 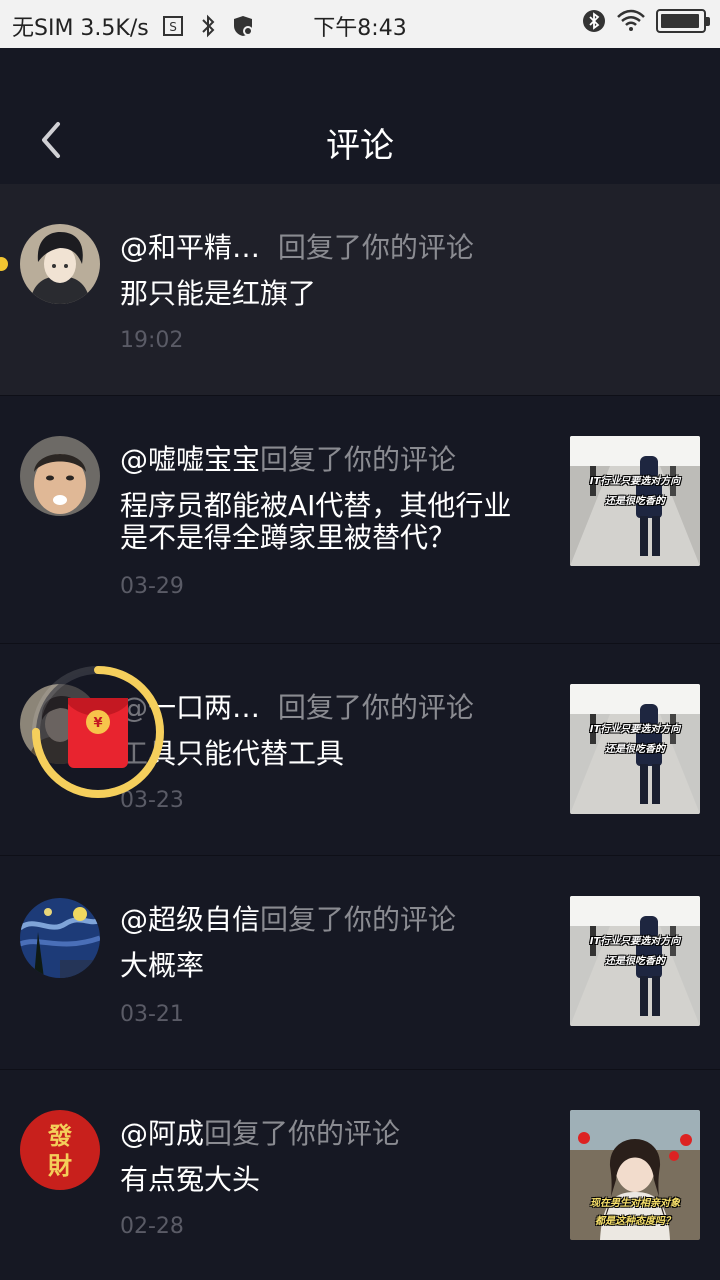 What do you see at coordinates (97, 723) in the screenshot?
I see `currency-symbol: ¥` at bounding box center [97, 723].